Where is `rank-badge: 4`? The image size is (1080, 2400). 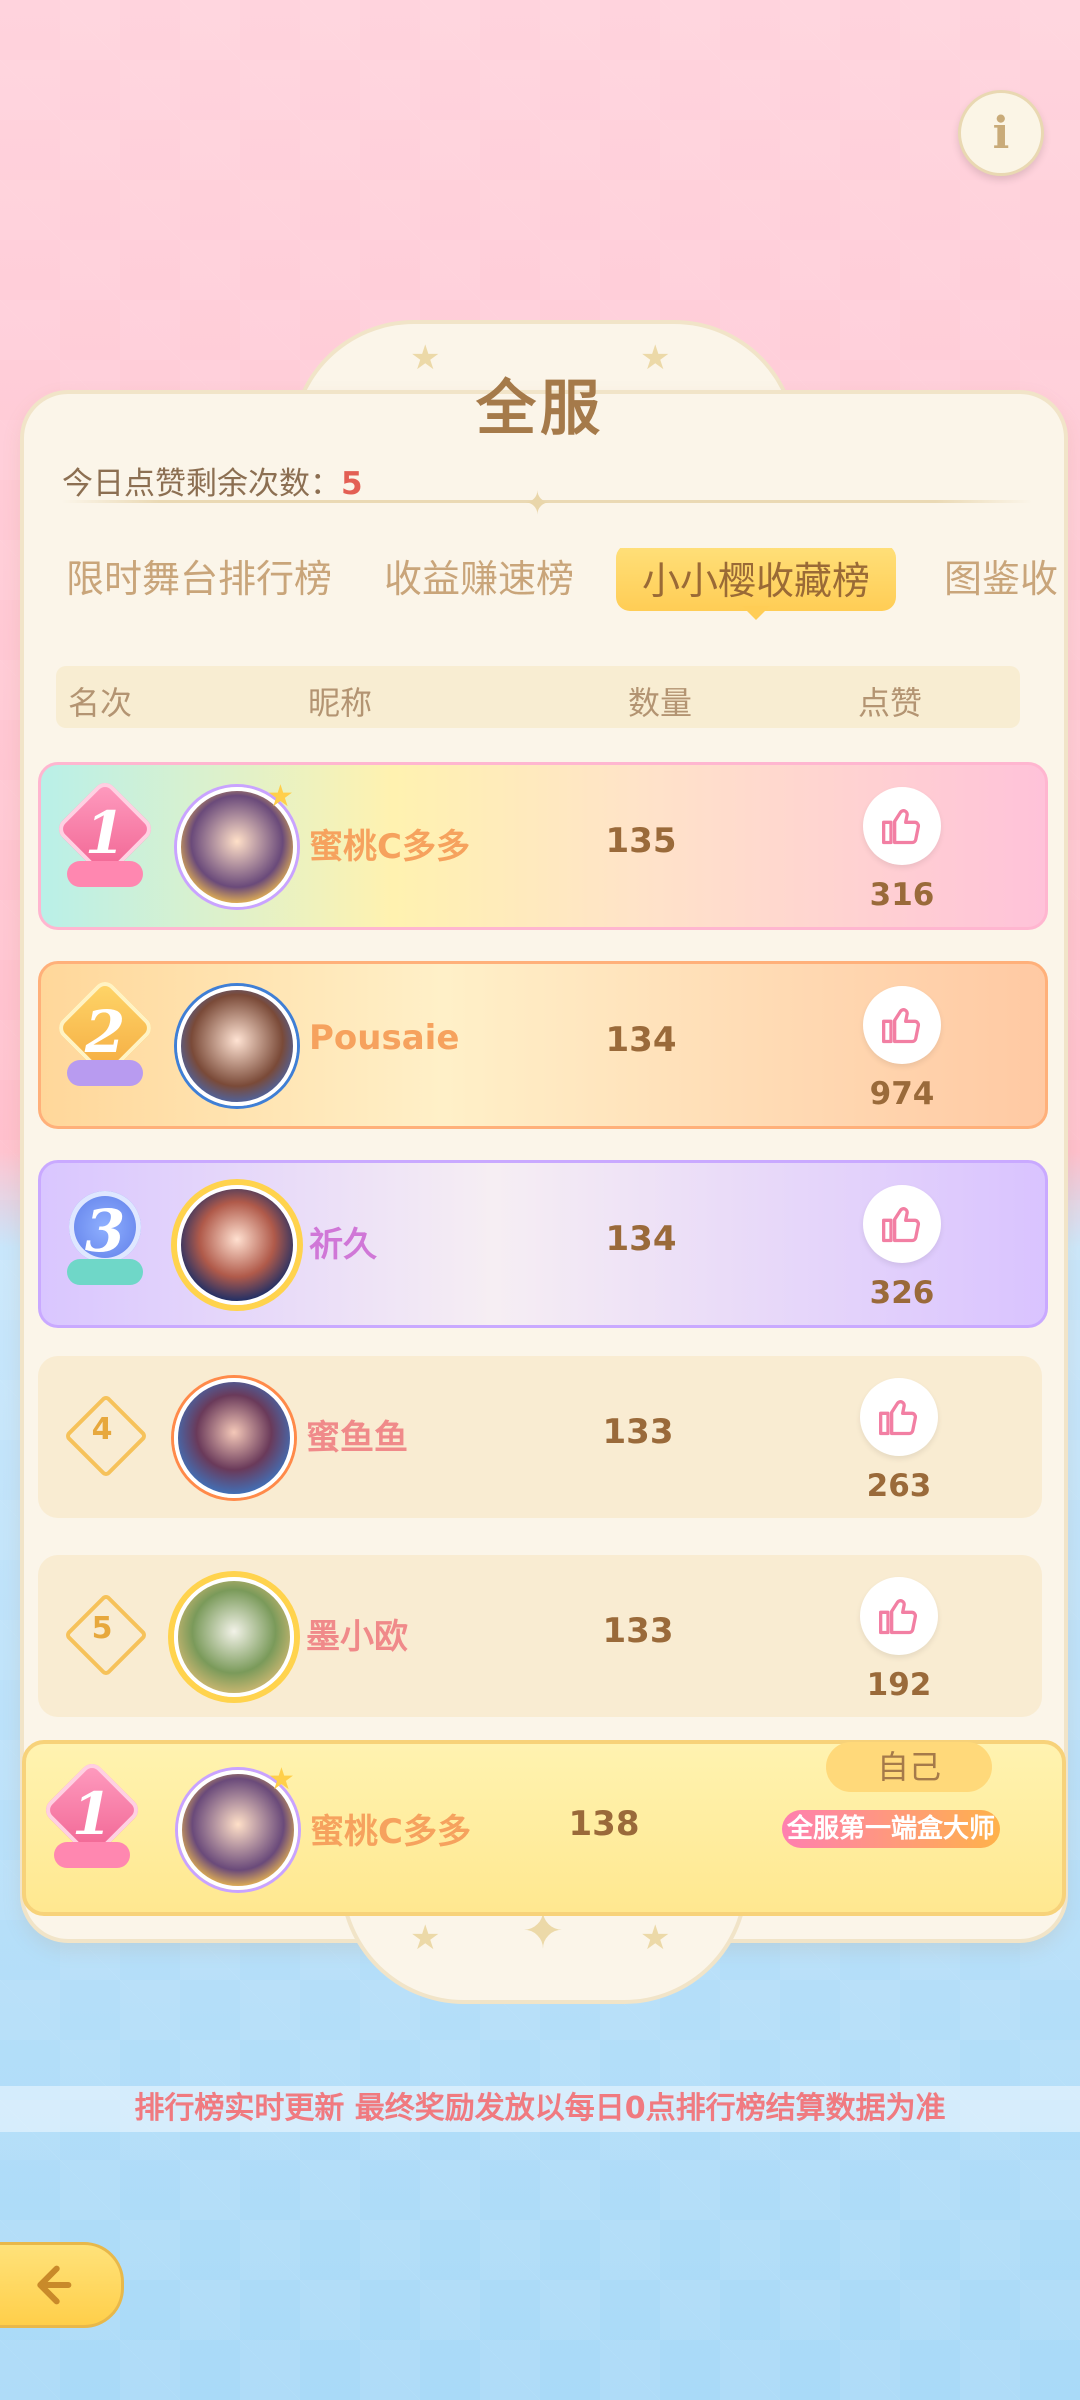
rank-badge: 4 is located at coordinates (106, 1436).